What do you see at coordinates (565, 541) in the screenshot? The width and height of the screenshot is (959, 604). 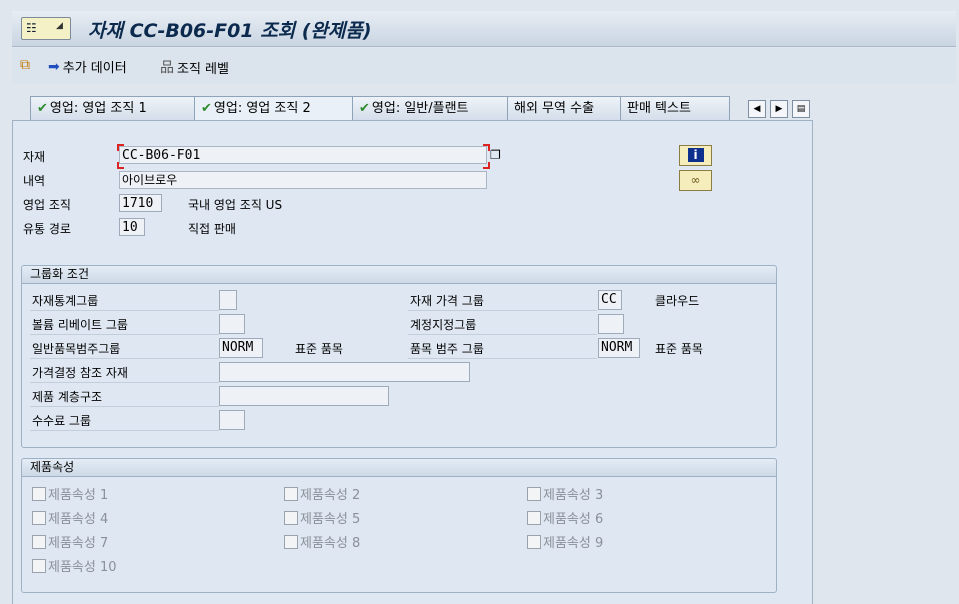 I see `attribute-checkbox-9: 제품속성 9` at bounding box center [565, 541].